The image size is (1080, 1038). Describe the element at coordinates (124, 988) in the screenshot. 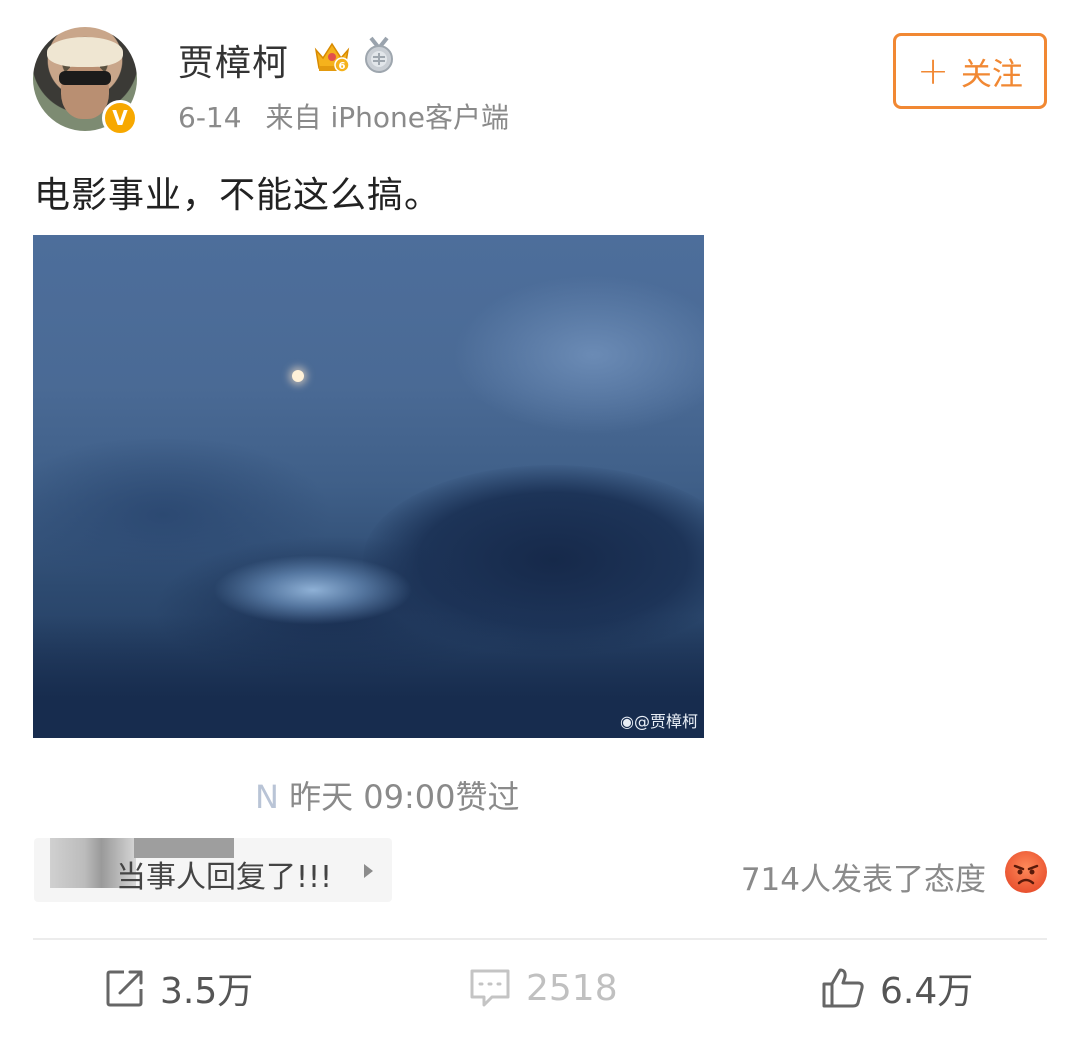

I see `repost-icon` at that location.